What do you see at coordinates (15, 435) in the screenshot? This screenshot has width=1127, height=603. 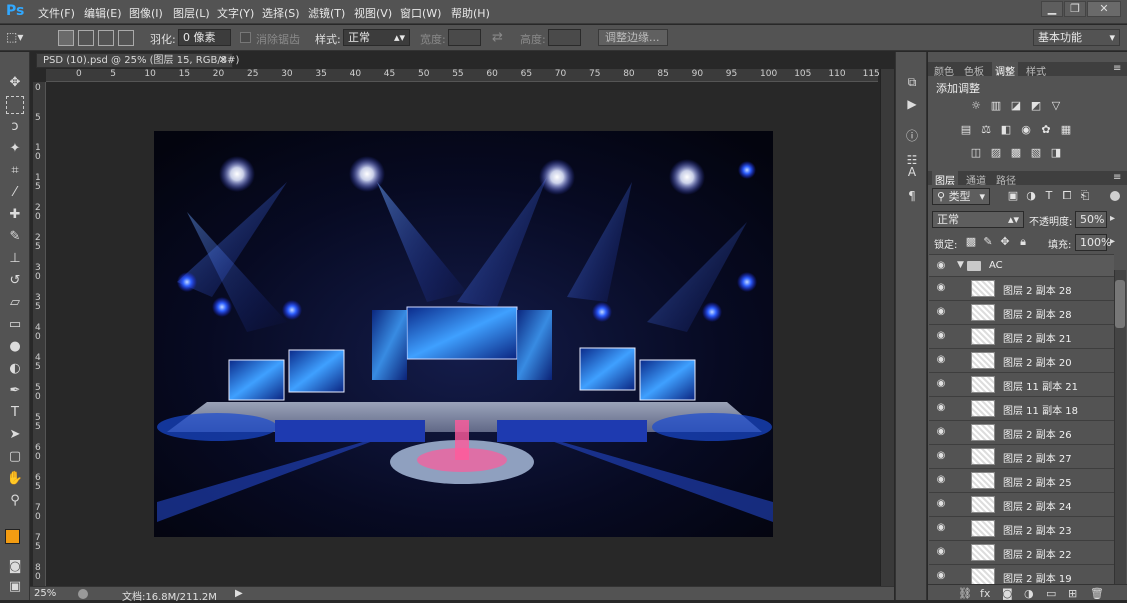 I see `path-selection-icon: ➤` at bounding box center [15, 435].